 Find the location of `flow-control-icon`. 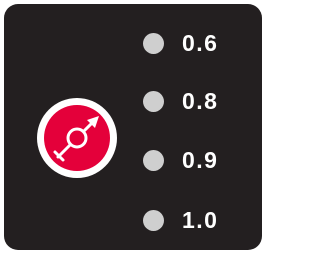

flow-control-icon is located at coordinates (76, 139).